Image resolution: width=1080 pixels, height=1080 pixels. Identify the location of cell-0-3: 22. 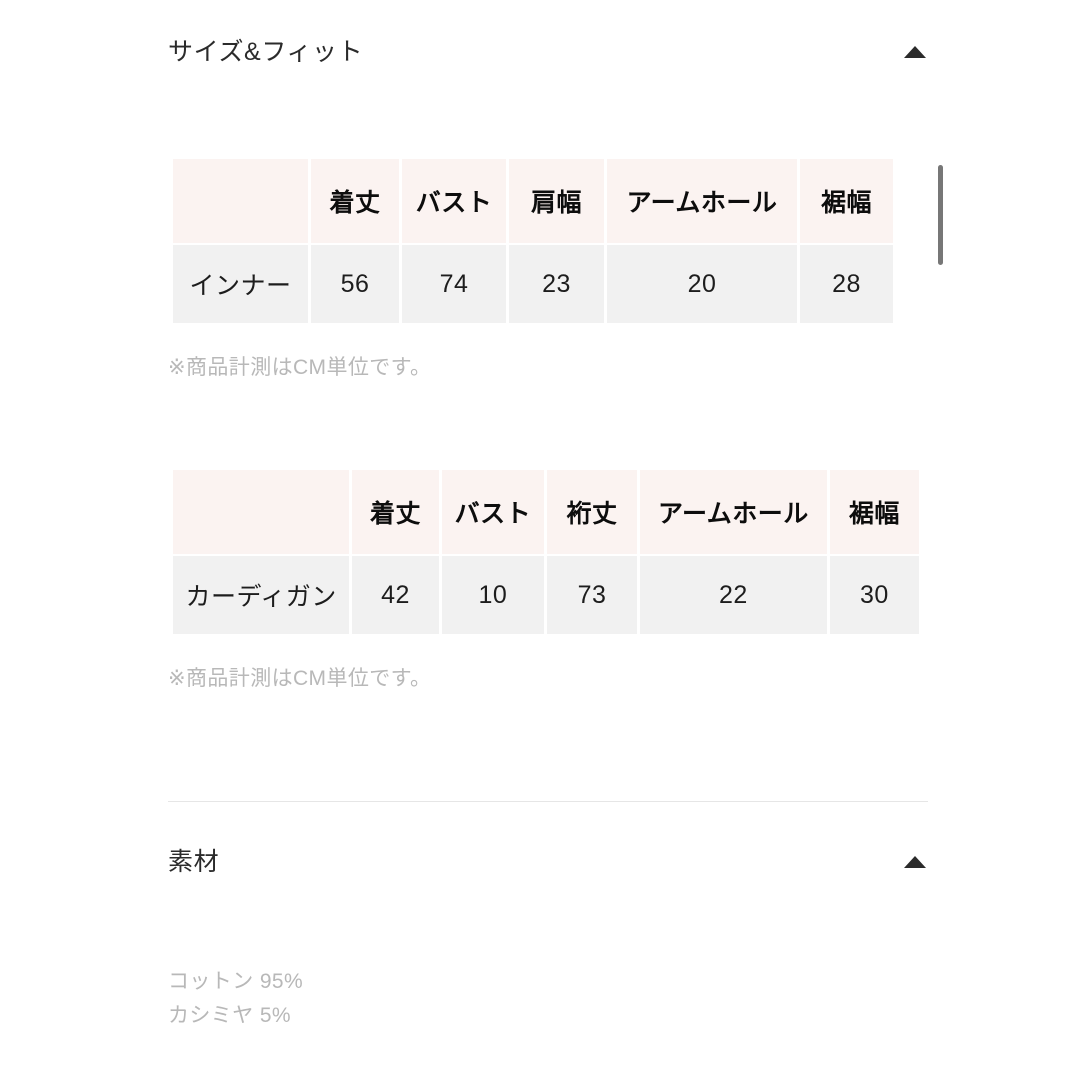
(733, 595).